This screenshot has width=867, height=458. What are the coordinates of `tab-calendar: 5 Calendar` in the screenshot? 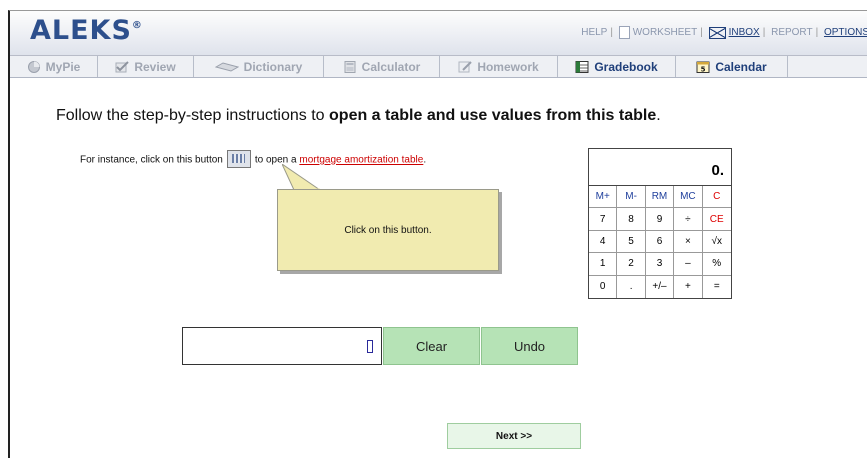 It's located at (732, 66).